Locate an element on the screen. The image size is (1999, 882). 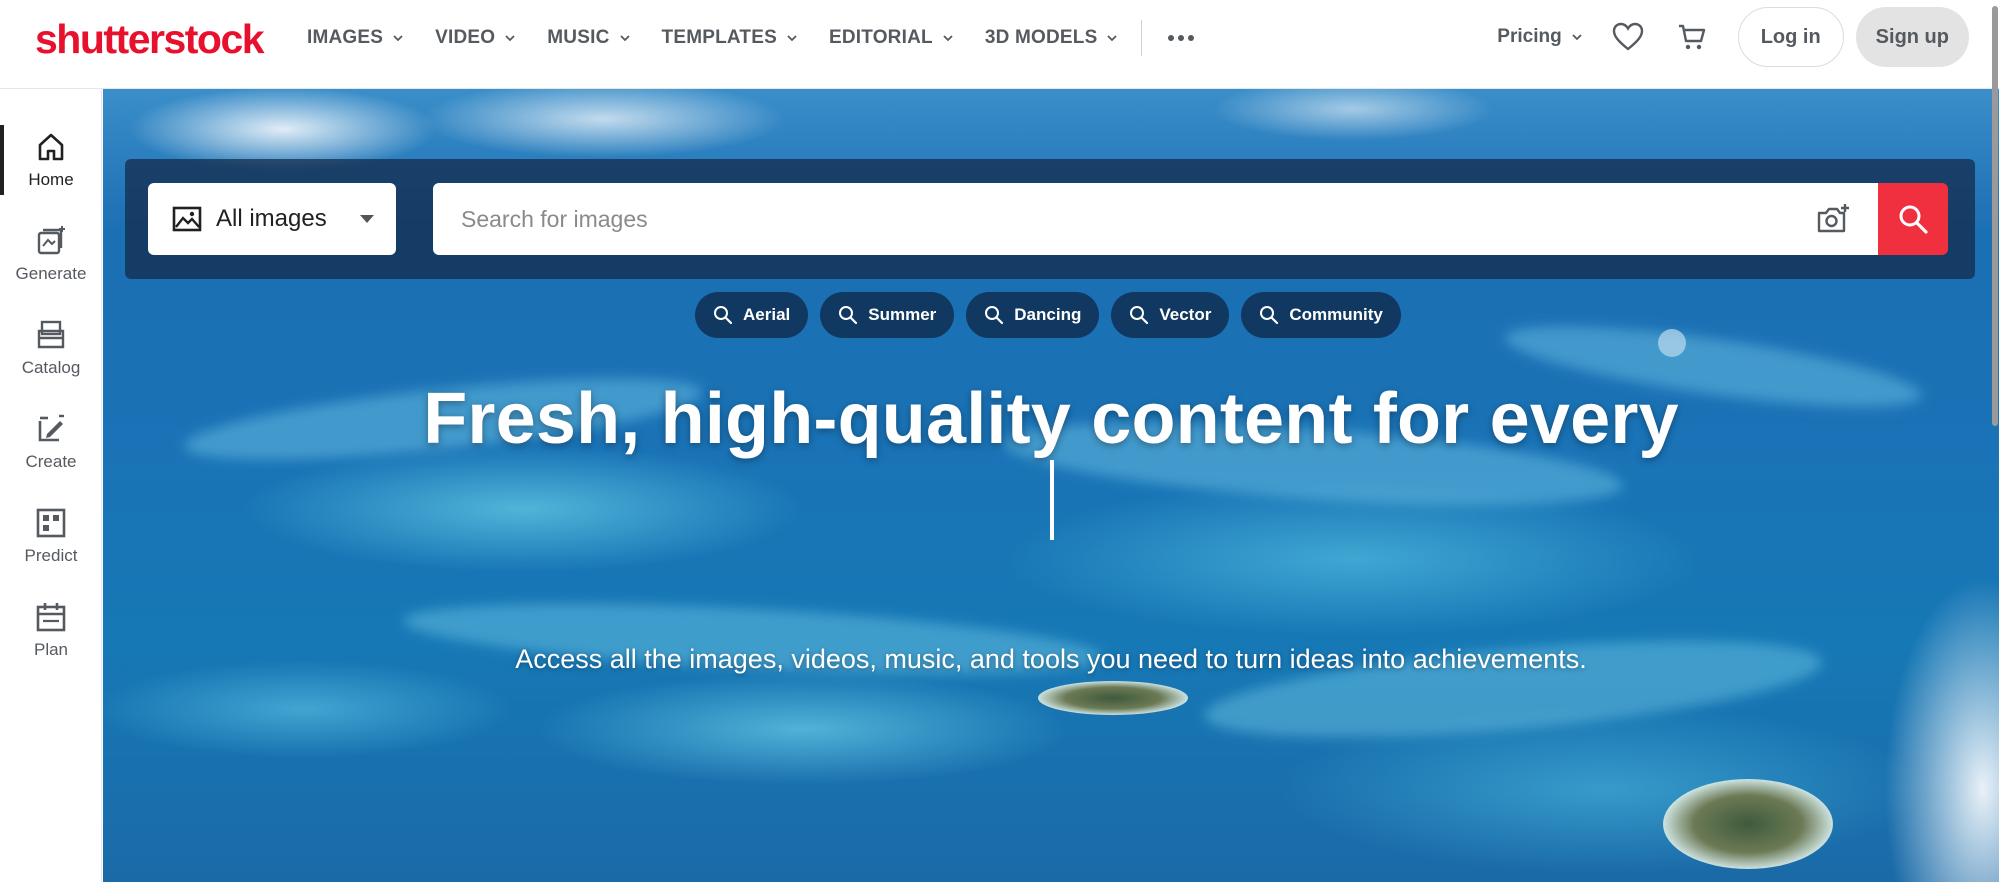
heart-icon is located at coordinates (1628, 37).